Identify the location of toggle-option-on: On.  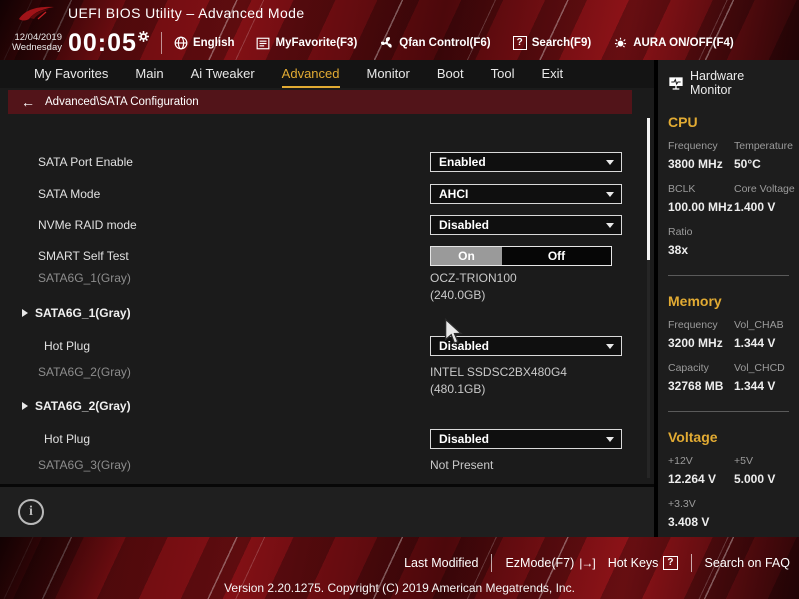
(466, 256).